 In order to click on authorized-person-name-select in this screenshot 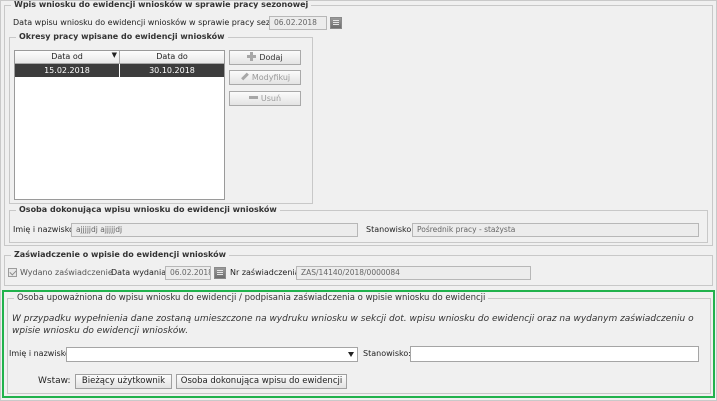, I will do `click(212, 354)`.